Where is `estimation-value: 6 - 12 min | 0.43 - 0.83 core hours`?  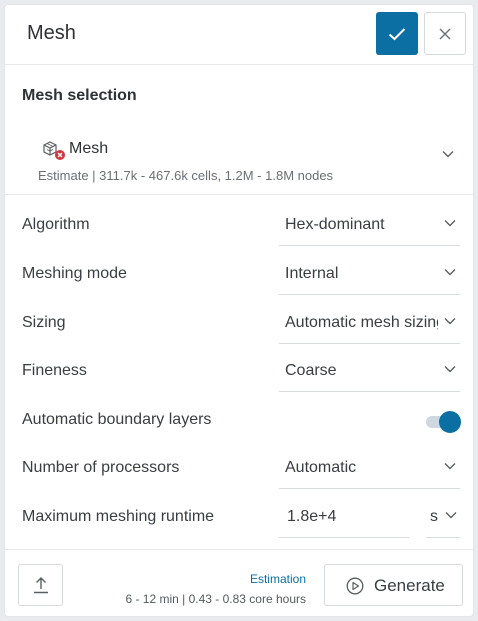
estimation-value: 6 - 12 min | 0.43 - 0.83 core hours is located at coordinates (215, 599).